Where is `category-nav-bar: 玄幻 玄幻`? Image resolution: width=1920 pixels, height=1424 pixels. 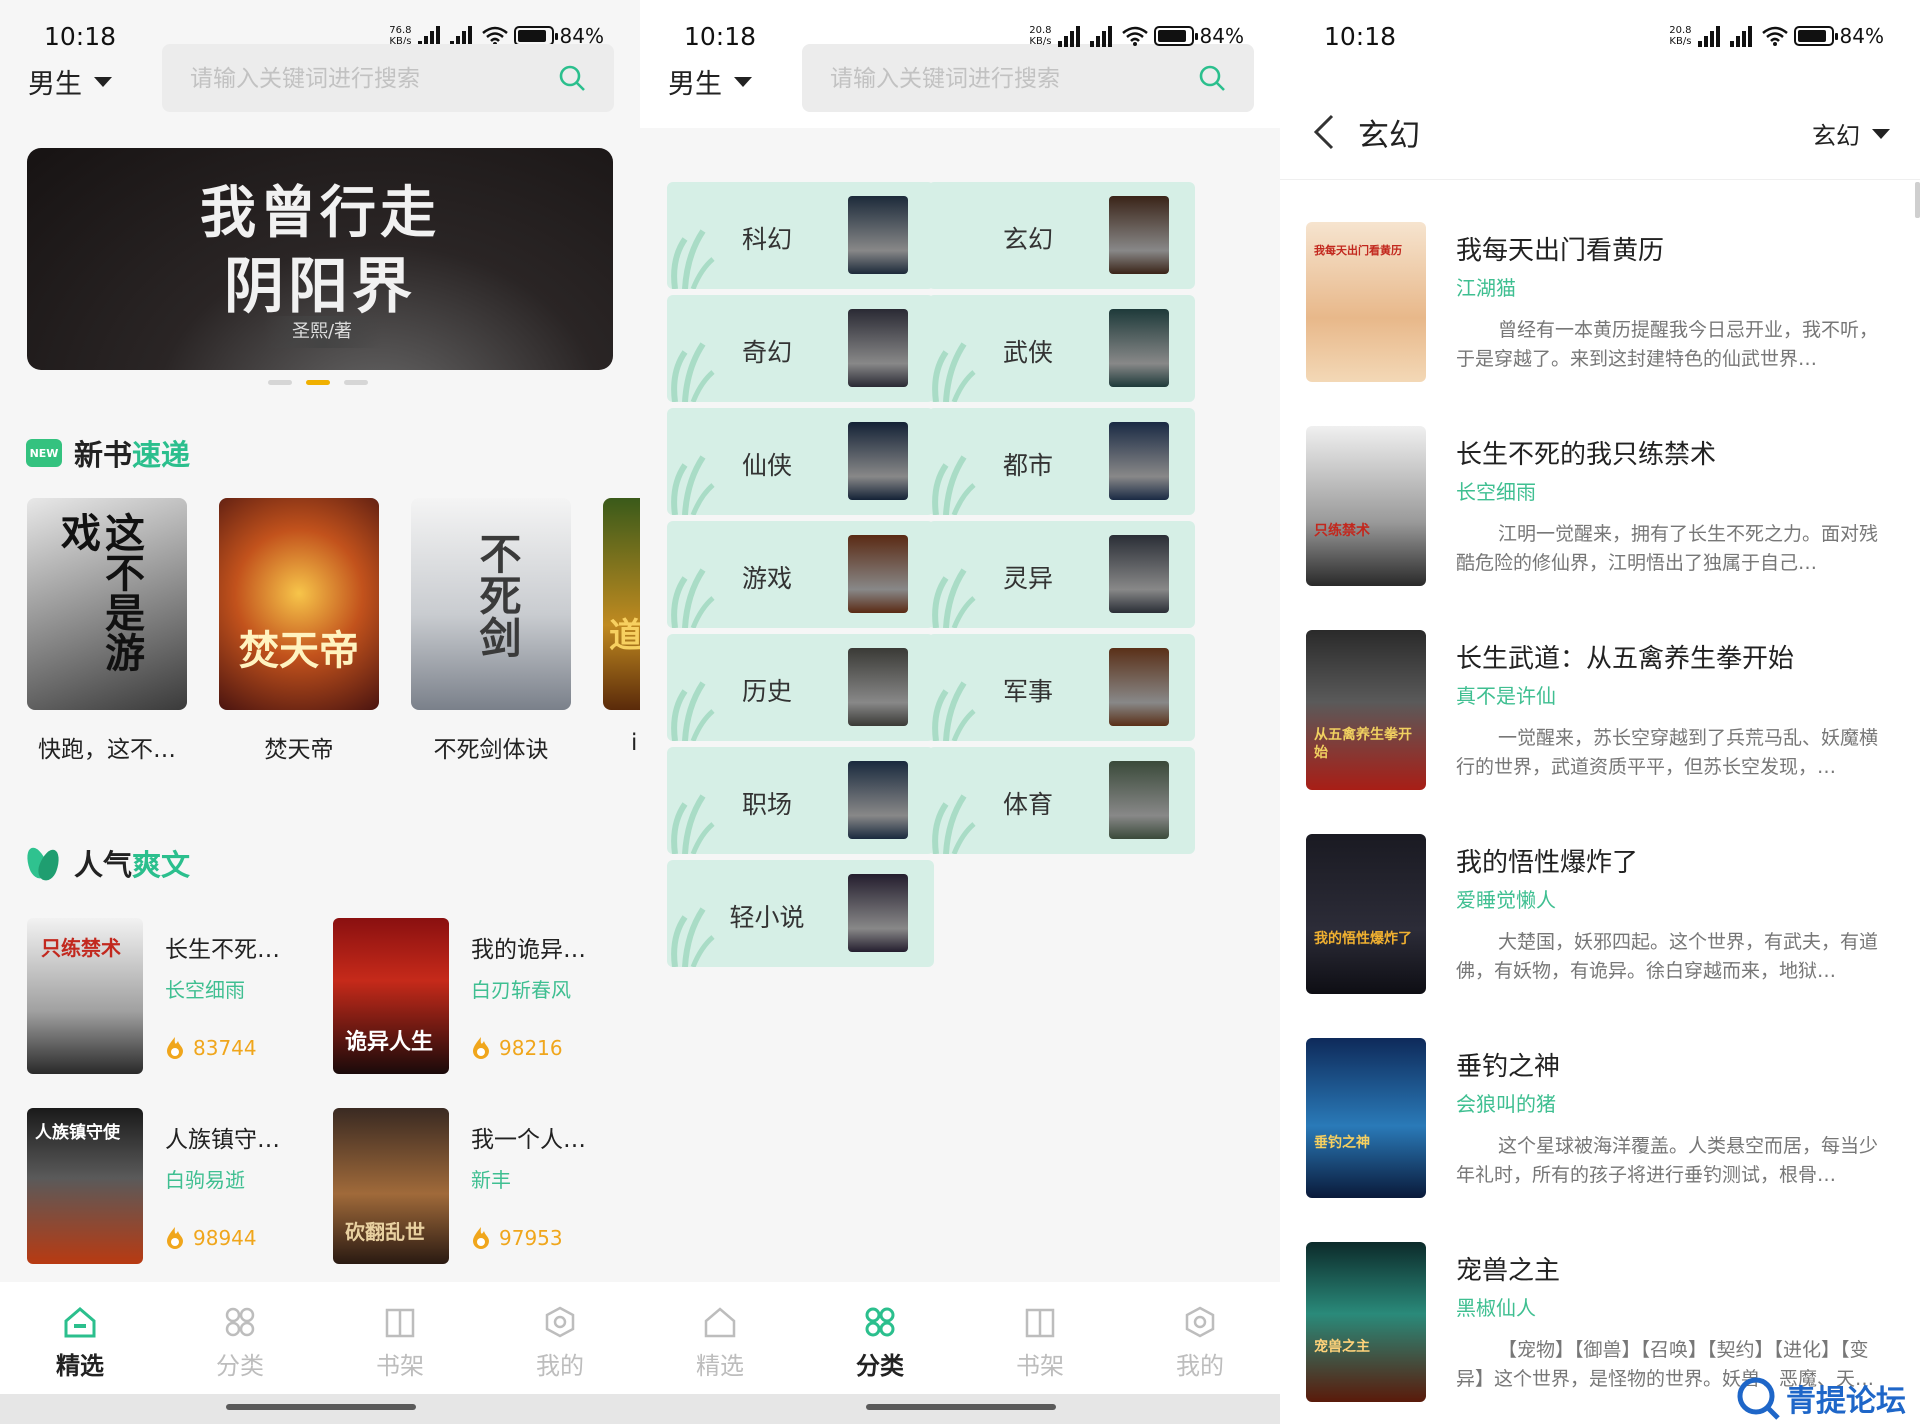 category-nav-bar: 玄幻 玄幻 is located at coordinates (1600, 139).